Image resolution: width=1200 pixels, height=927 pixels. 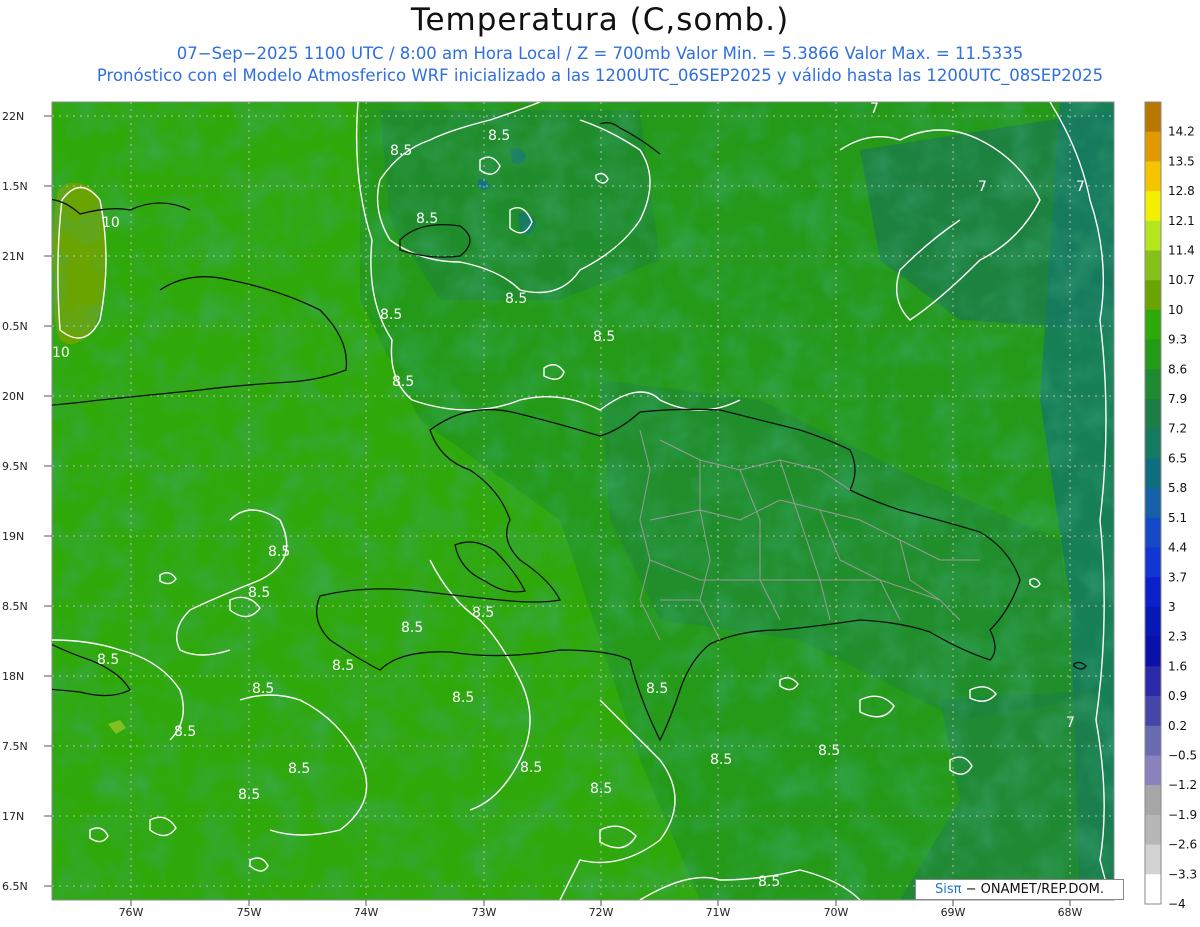 What do you see at coordinates (131, 912) in the screenshot?
I see `lon-tick-label: 76W` at bounding box center [131, 912].